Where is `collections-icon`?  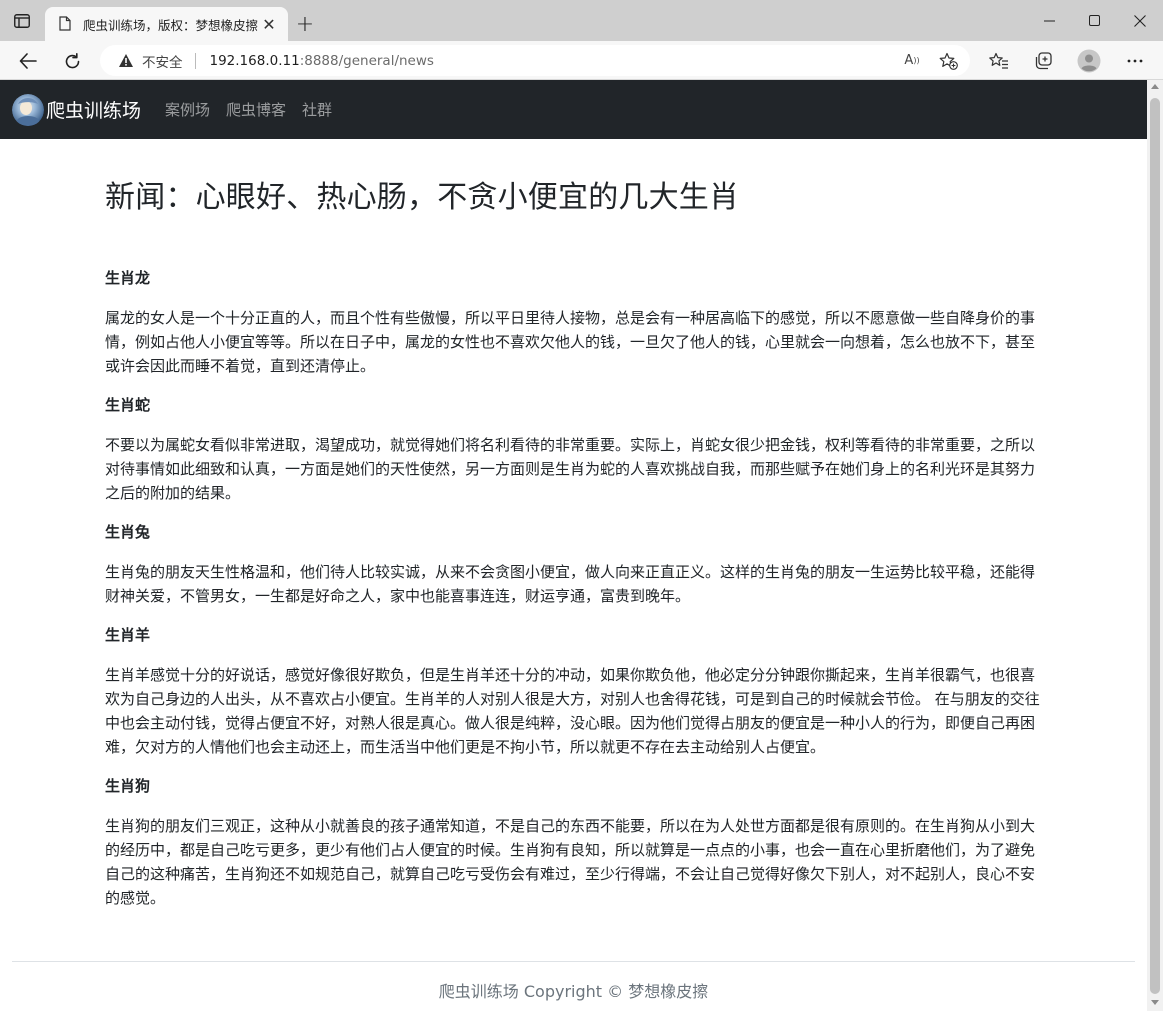
collections-icon is located at coordinates (1044, 61).